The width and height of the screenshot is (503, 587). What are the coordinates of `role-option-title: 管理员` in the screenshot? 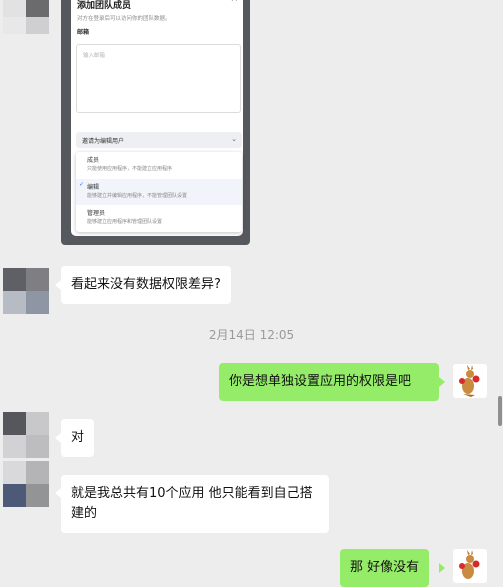 It's located at (96, 213).